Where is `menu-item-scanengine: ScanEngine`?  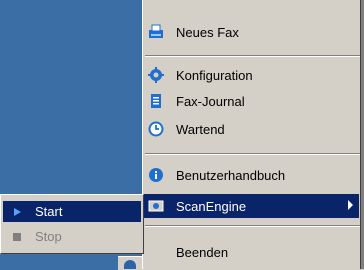
menu-item-scanengine: ScanEngine is located at coordinates (251, 206).